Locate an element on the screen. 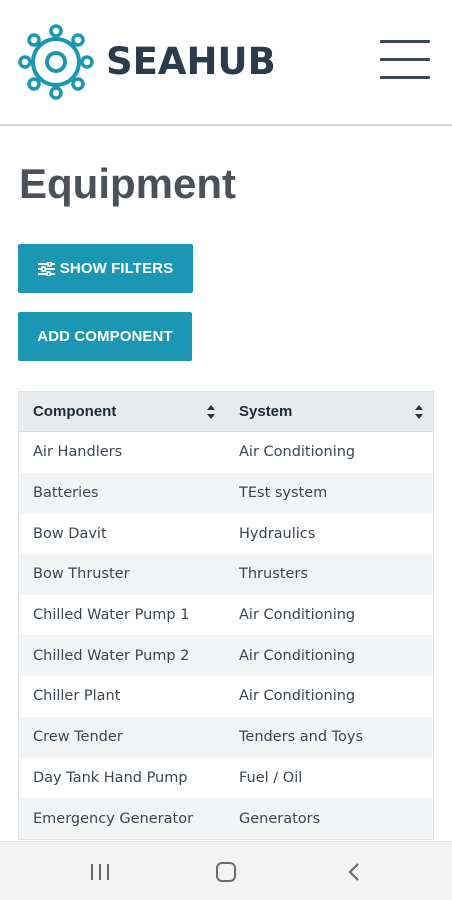  table-row: Air Handlers Air Conditioning is located at coordinates (226, 452).